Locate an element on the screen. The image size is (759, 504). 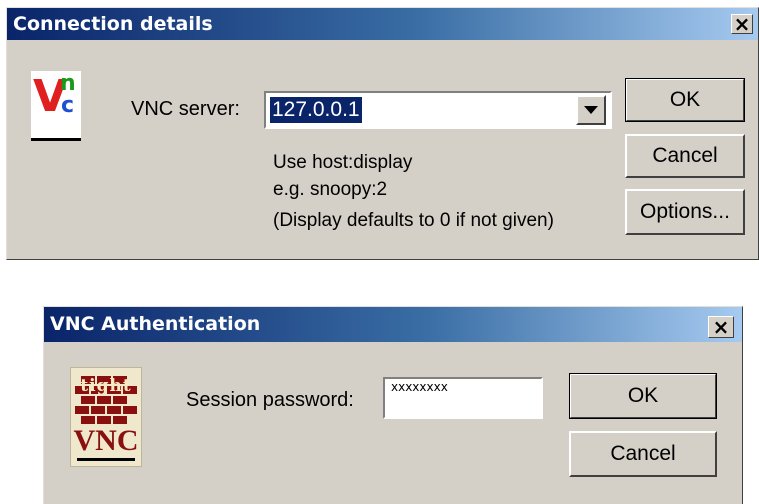
chevron-down-icon is located at coordinates (591, 110).